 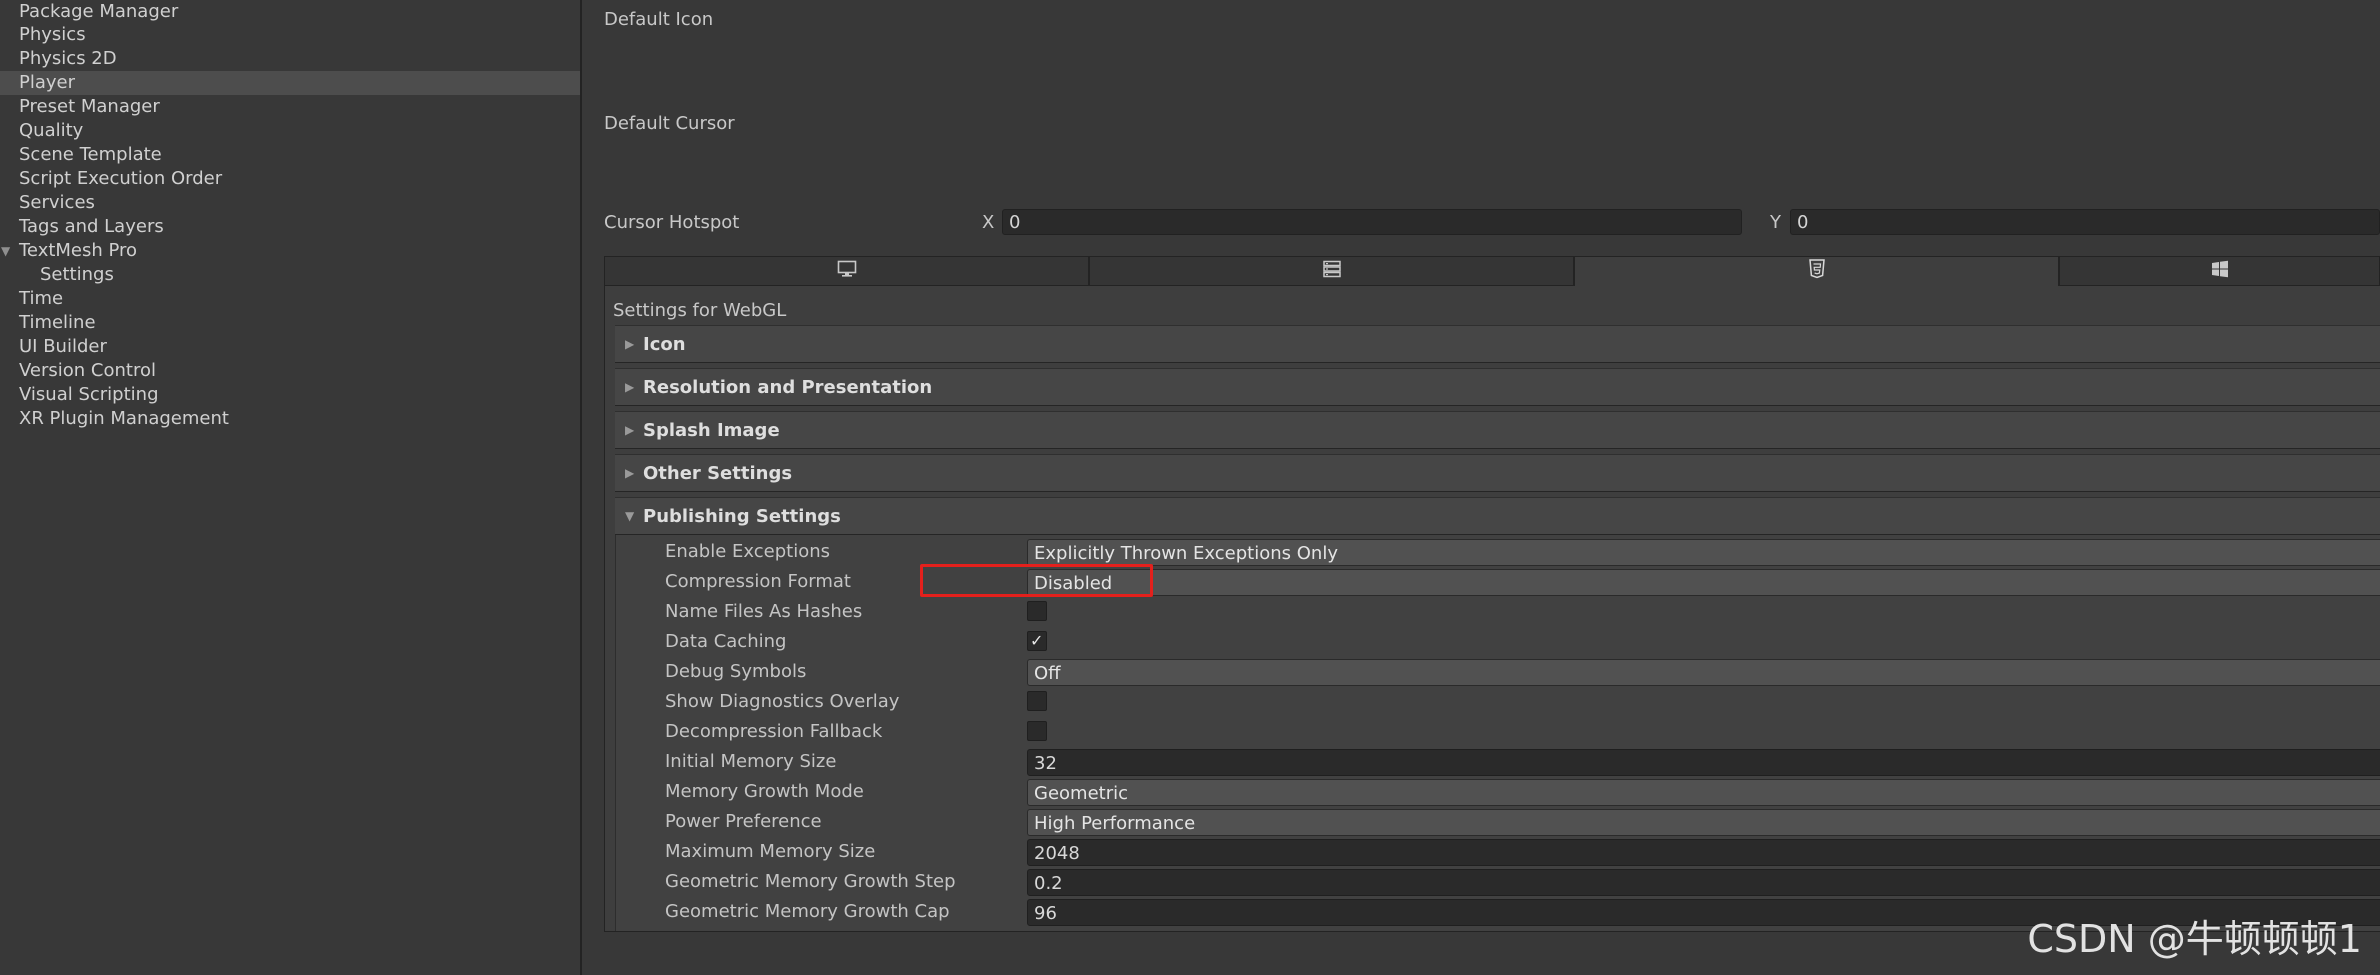 What do you see at coordinates (290, 323) in the screenshot?
I see `sidebar-item-timeline: Timeline` at bounding box center [290, 323].